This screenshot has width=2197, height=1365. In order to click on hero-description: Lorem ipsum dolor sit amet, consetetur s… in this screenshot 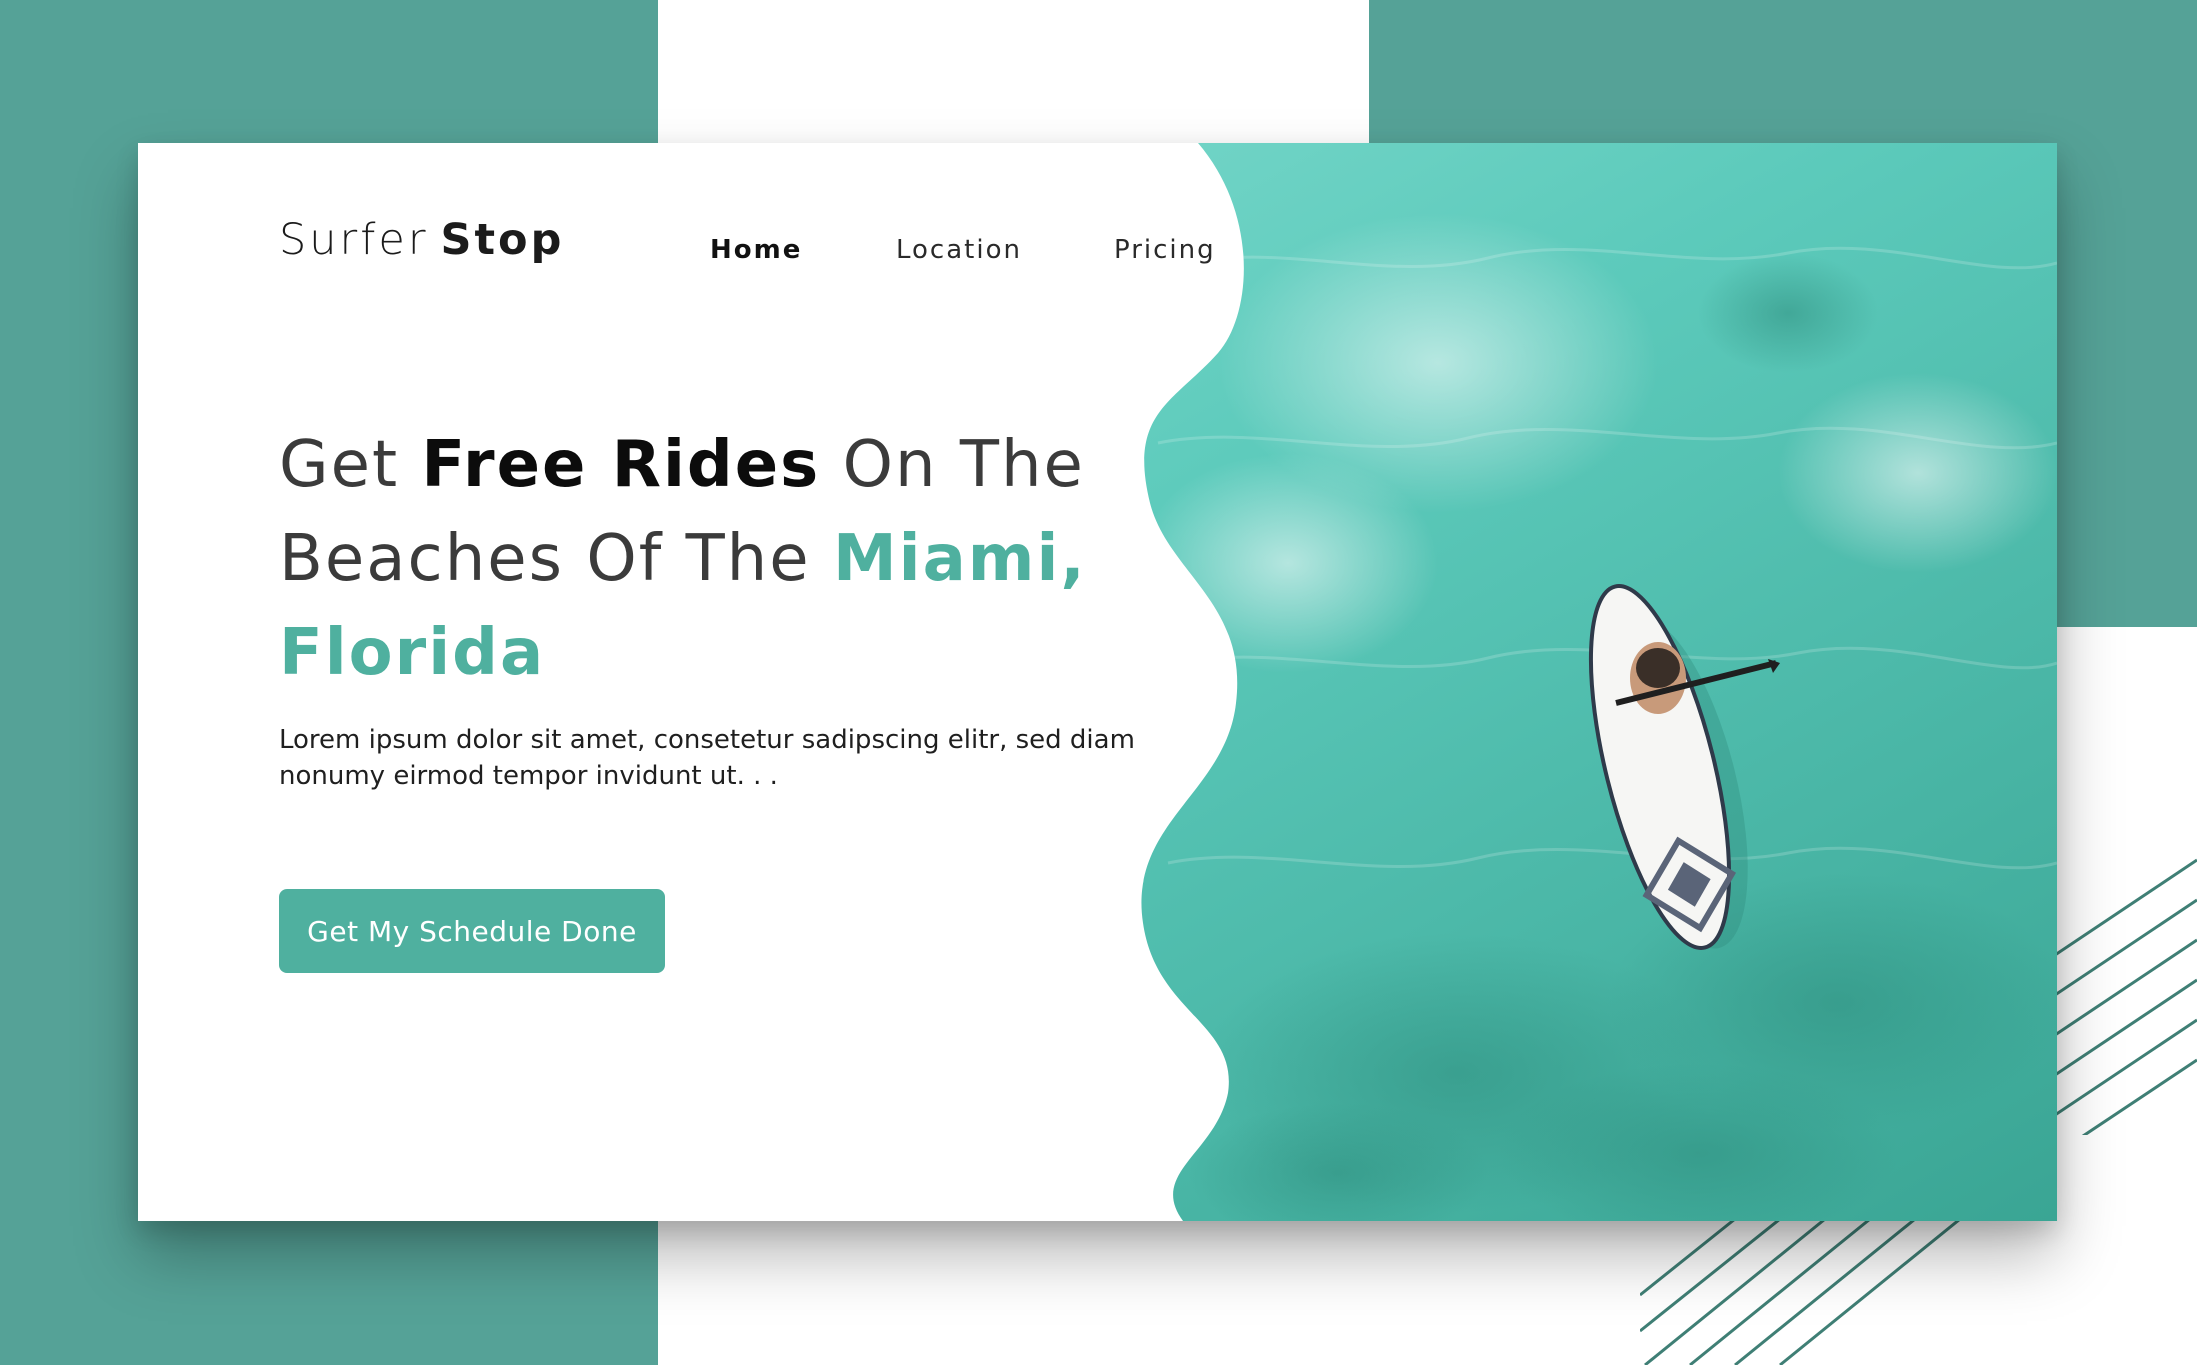, I will do `click(707, 758)`.